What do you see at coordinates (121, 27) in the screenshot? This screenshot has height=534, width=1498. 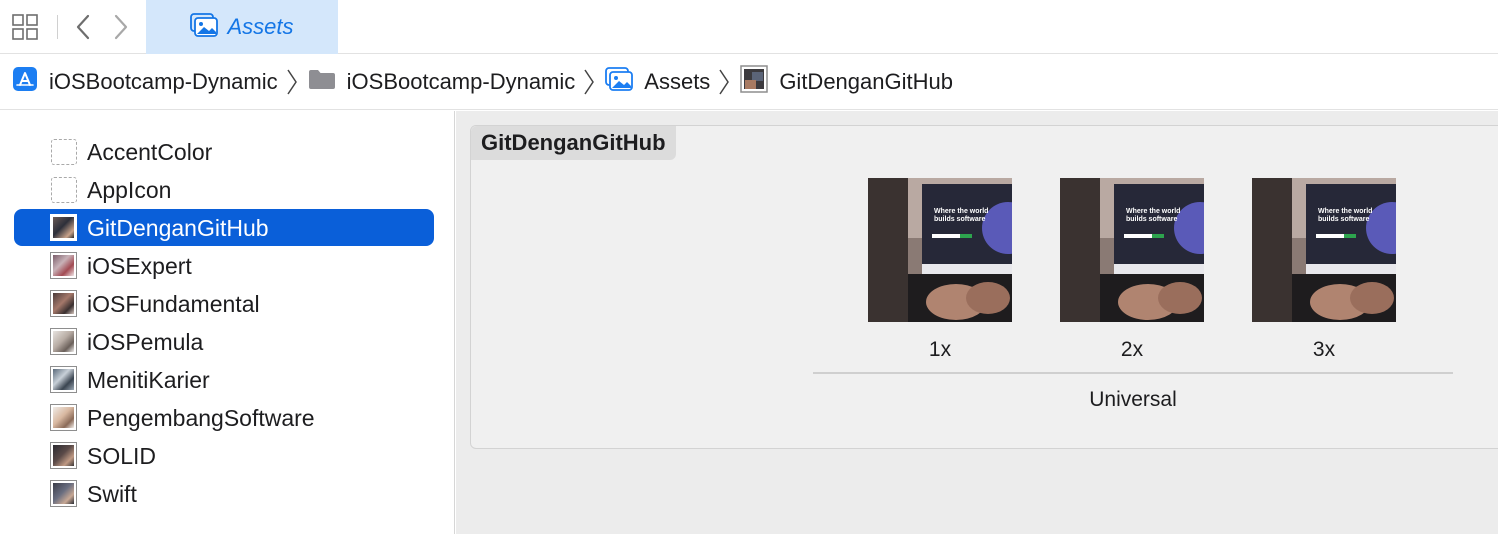 I see `forward-chevron-icon` at bounding box center [121, 27].